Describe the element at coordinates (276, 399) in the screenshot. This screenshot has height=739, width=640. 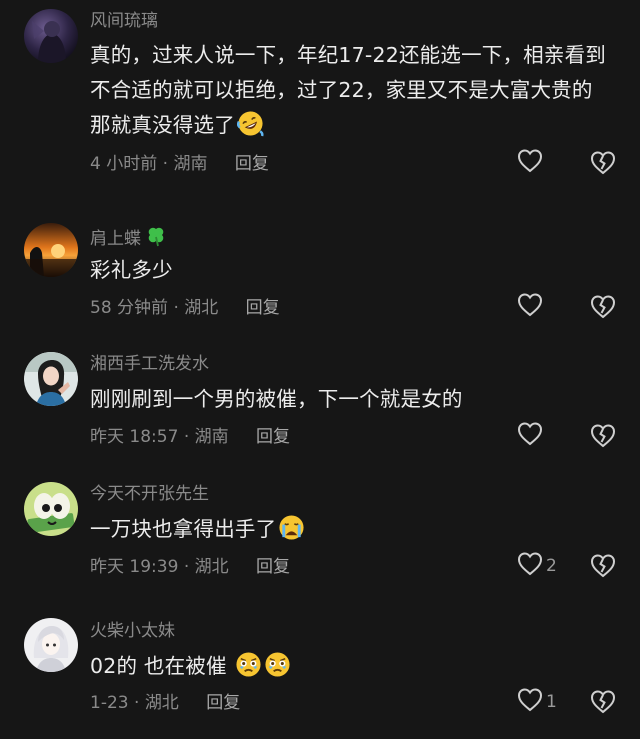
I see `comment-text-content: 刚刚刷到一个男的被催，下一个就是女的` at that location.